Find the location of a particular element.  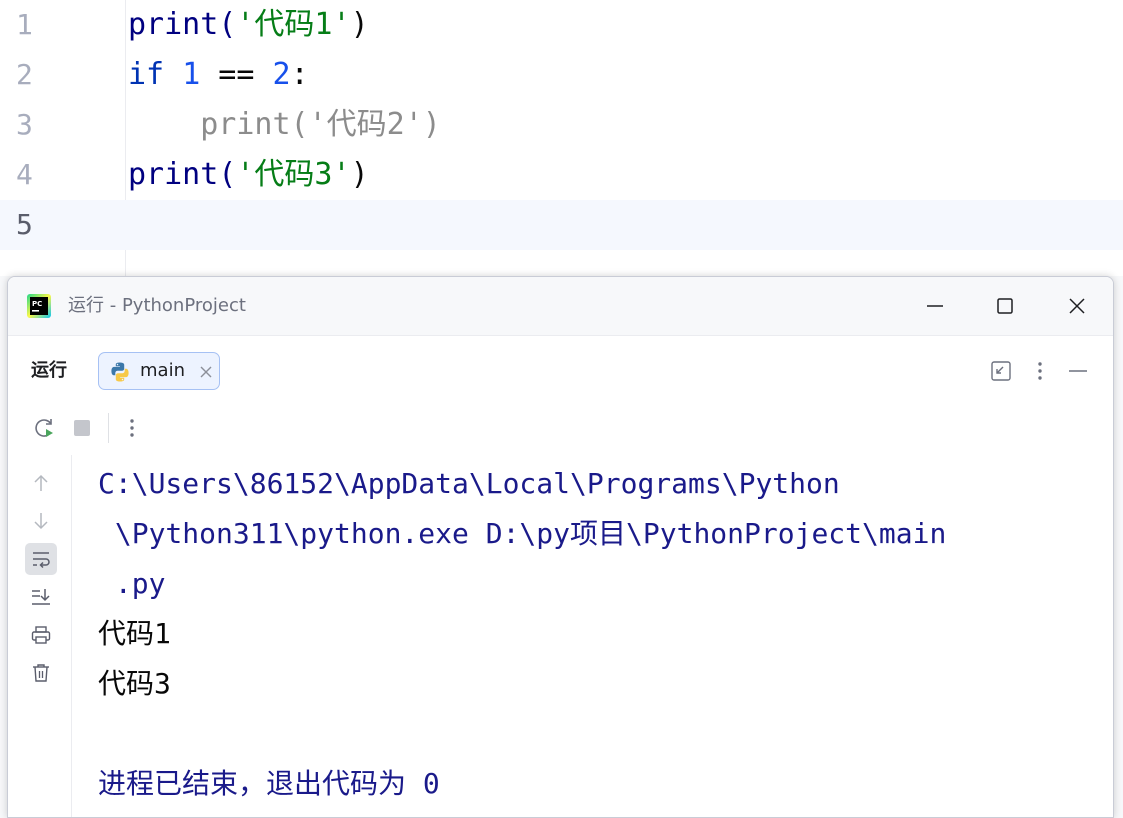

soft-wrap-icon is located at coordinates (41, 560).